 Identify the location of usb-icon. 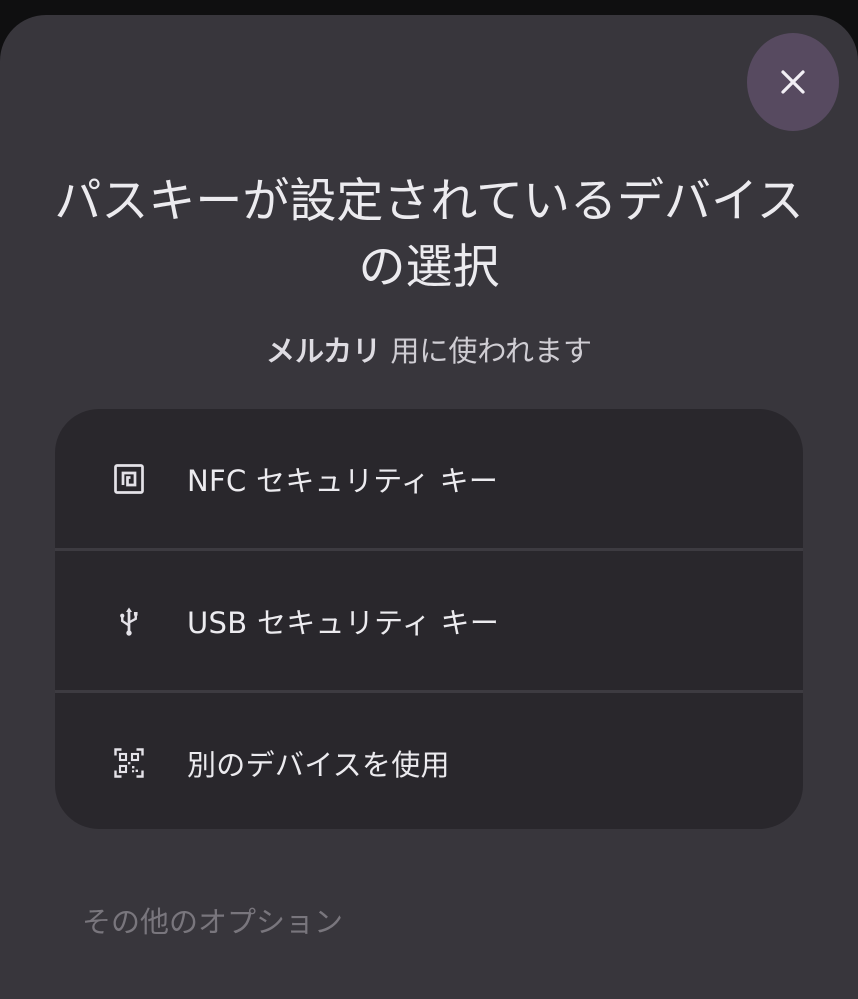
(129, 621).